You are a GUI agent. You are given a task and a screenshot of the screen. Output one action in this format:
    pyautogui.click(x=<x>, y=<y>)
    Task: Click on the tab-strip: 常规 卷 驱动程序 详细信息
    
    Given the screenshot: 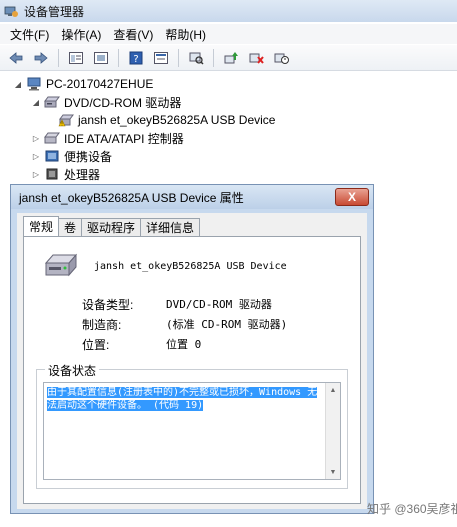 What is the action you would take?
    pyautogui.click(x=112, y=226)
    